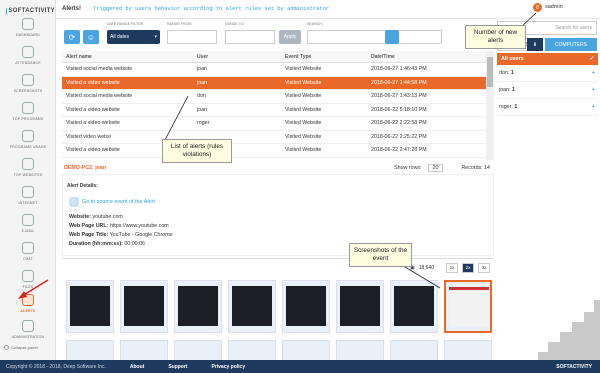 The image size is (600, 373). Describe the element at coordinates (495, 37) in the screenshot. I see `callout-new-alerts: Number of new alerts` at that location.